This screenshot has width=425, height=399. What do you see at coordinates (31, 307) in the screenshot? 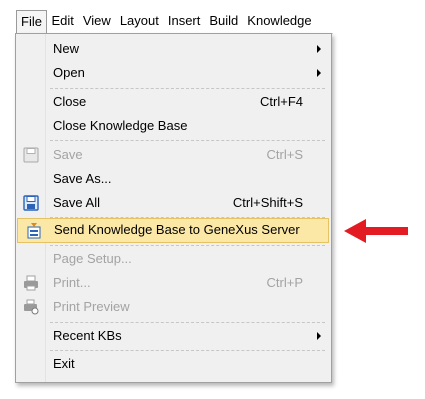
I see `print-preview-icon` at bounding box center [31, 307].